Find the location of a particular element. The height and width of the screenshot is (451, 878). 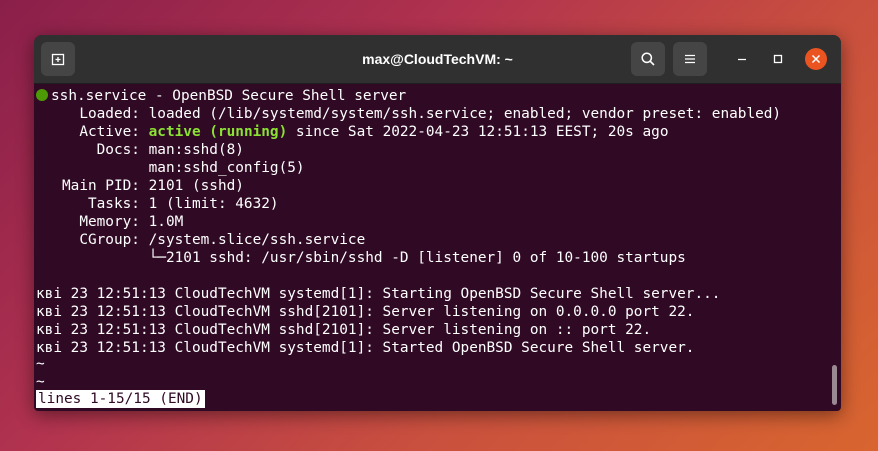

title-bar: max@CloudTechVM: ~ is located at coordinates (437, 59).